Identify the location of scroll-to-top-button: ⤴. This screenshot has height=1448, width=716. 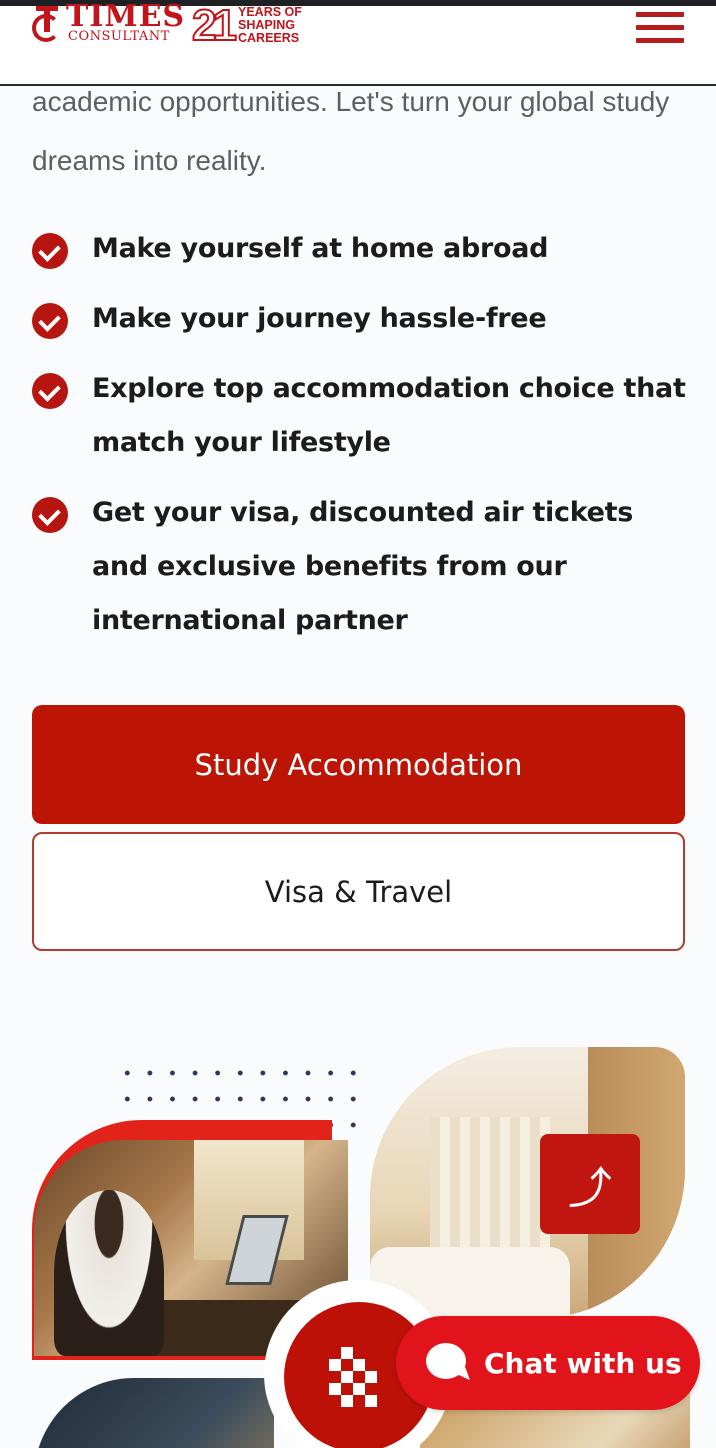
(590, 1184).